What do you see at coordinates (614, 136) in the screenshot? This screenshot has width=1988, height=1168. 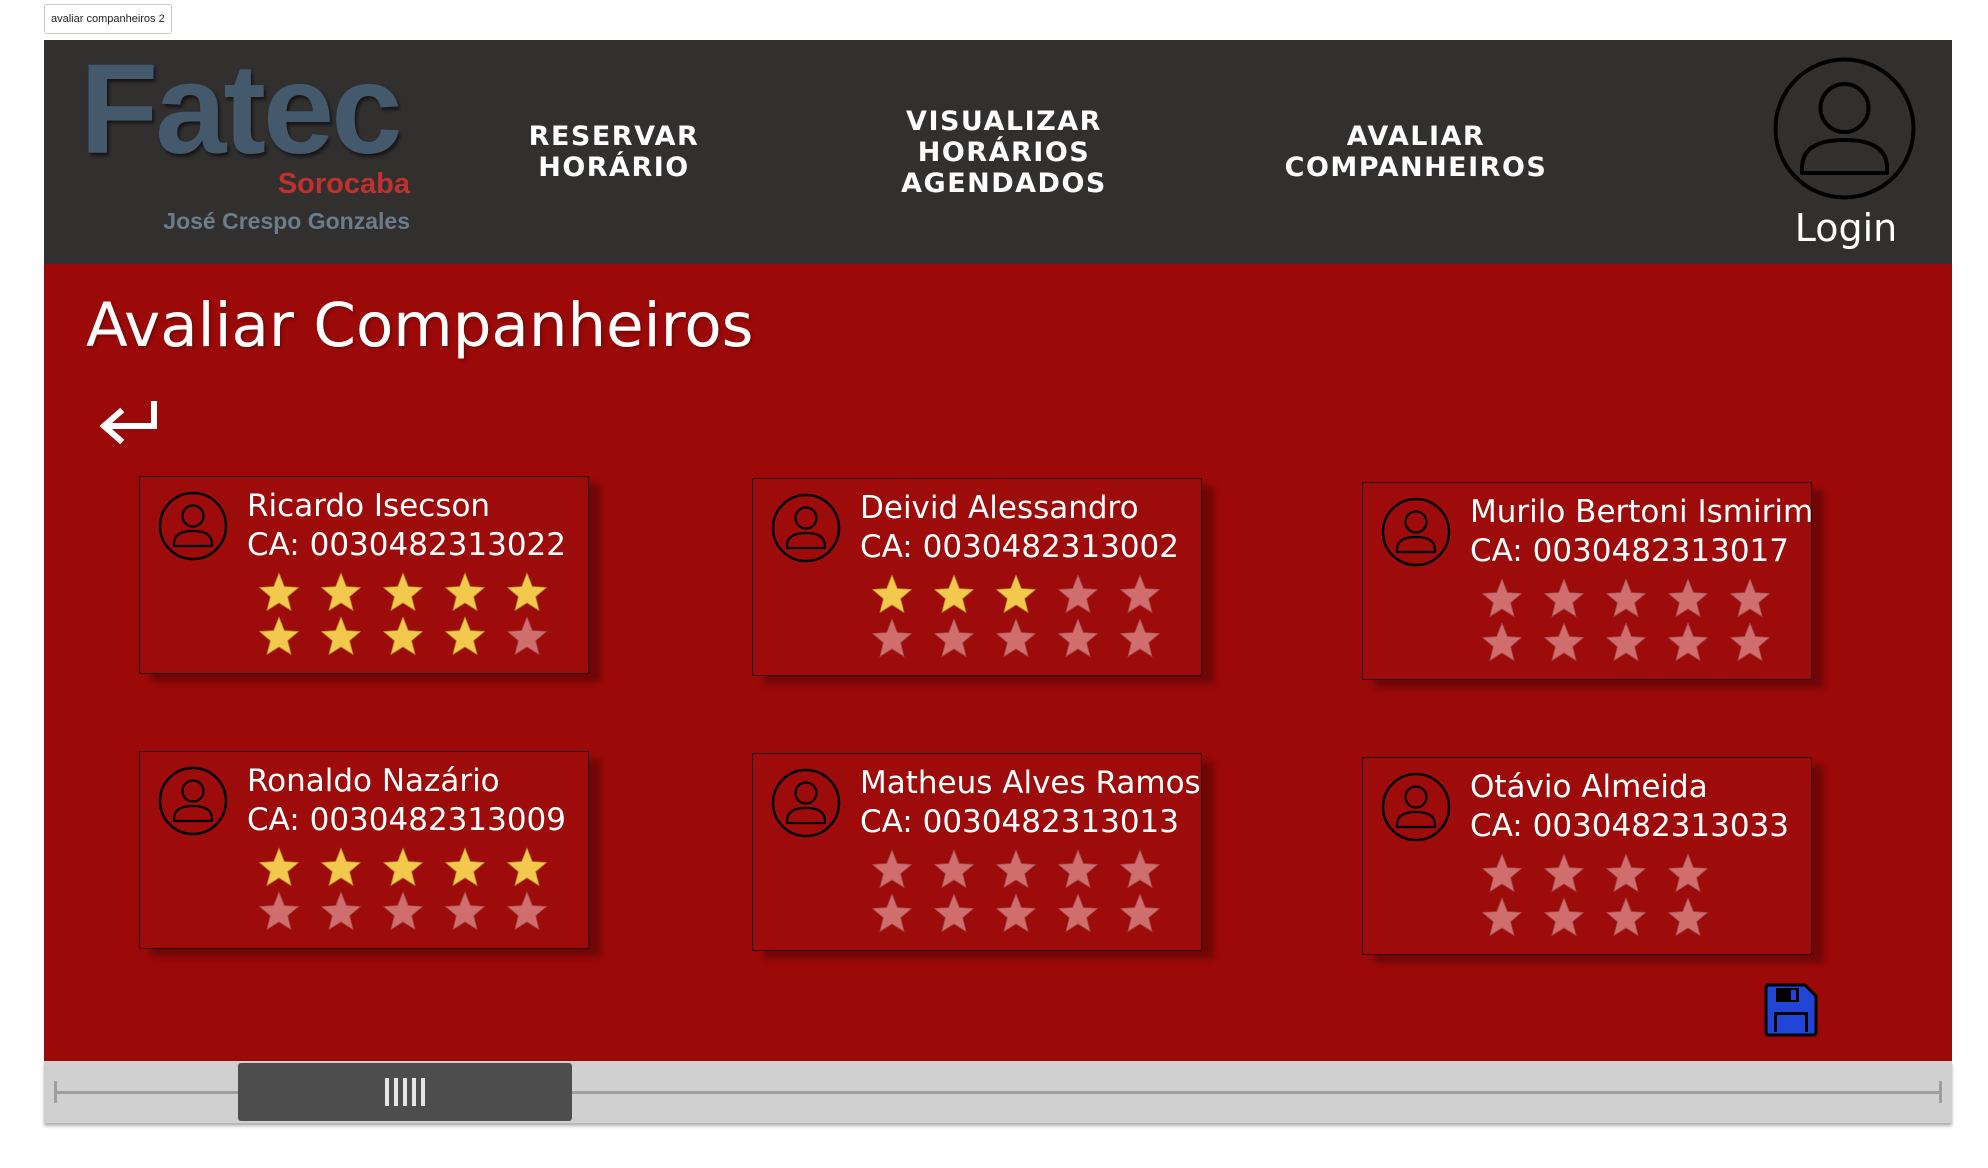 I see `nav-label-line: RESERVAR` at bounding box center [614, 136].